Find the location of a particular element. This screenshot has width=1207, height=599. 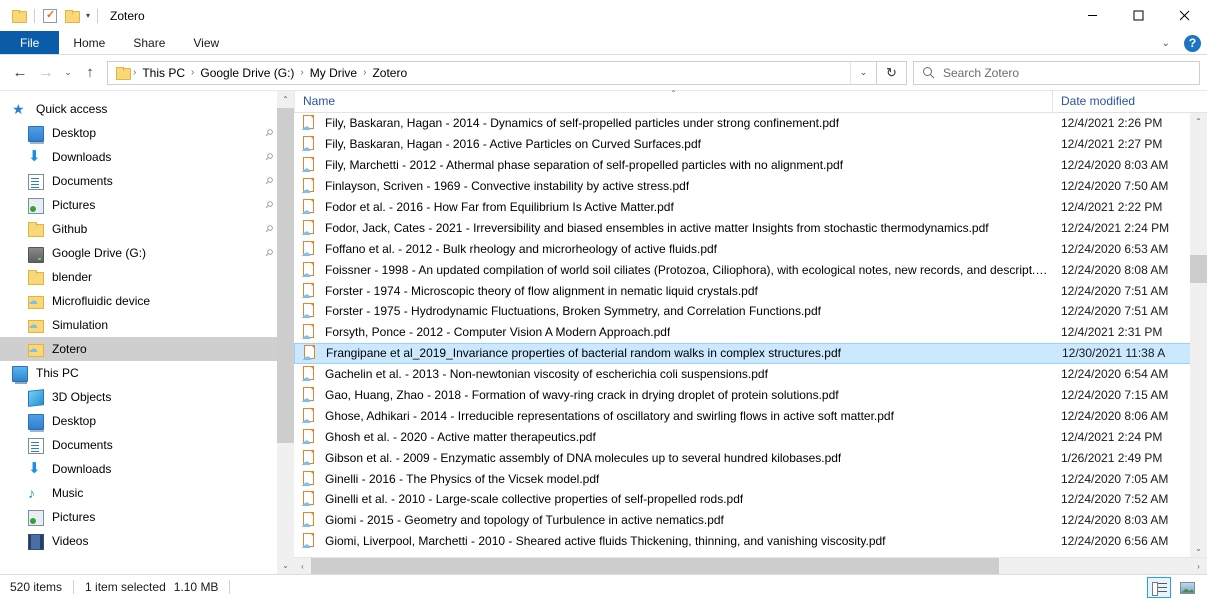

customize-caret-icon: ▾ is located at coordinates (88, 15).